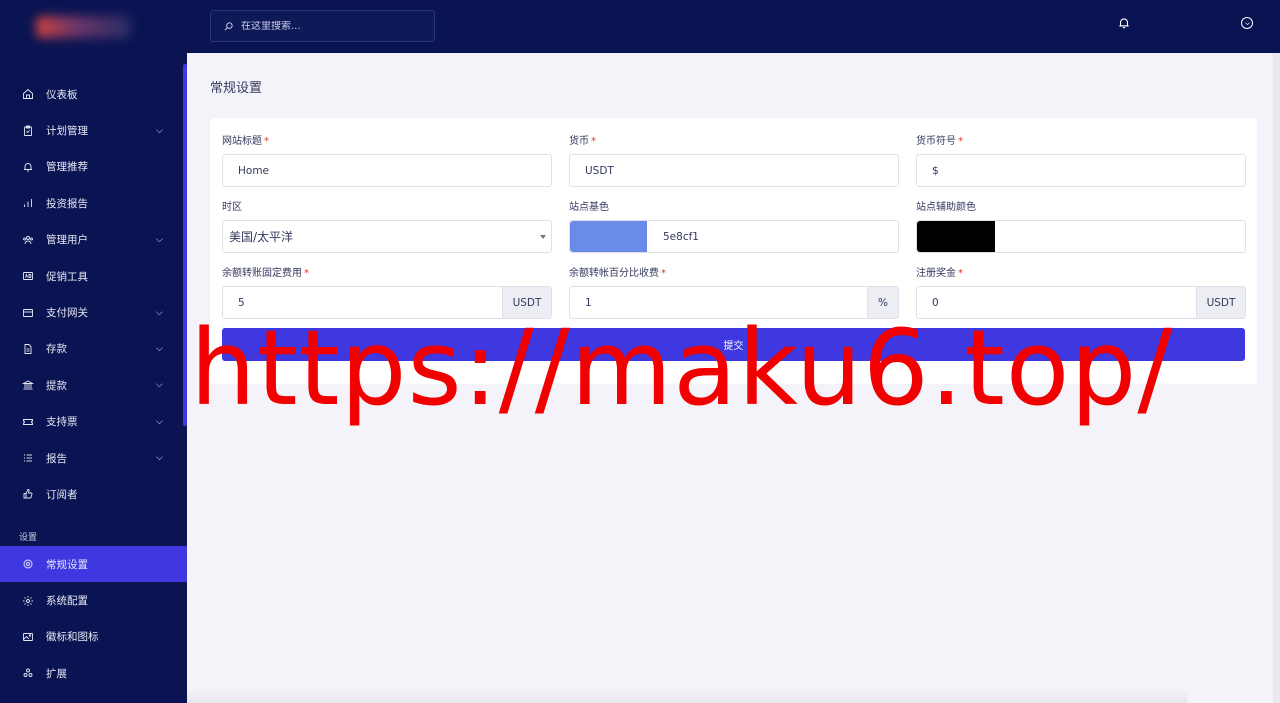 The height and width of the screenshot is (703, 1280). I want to click on sidebar-item-deposits: 存款 ⌵, so click(91, 349).